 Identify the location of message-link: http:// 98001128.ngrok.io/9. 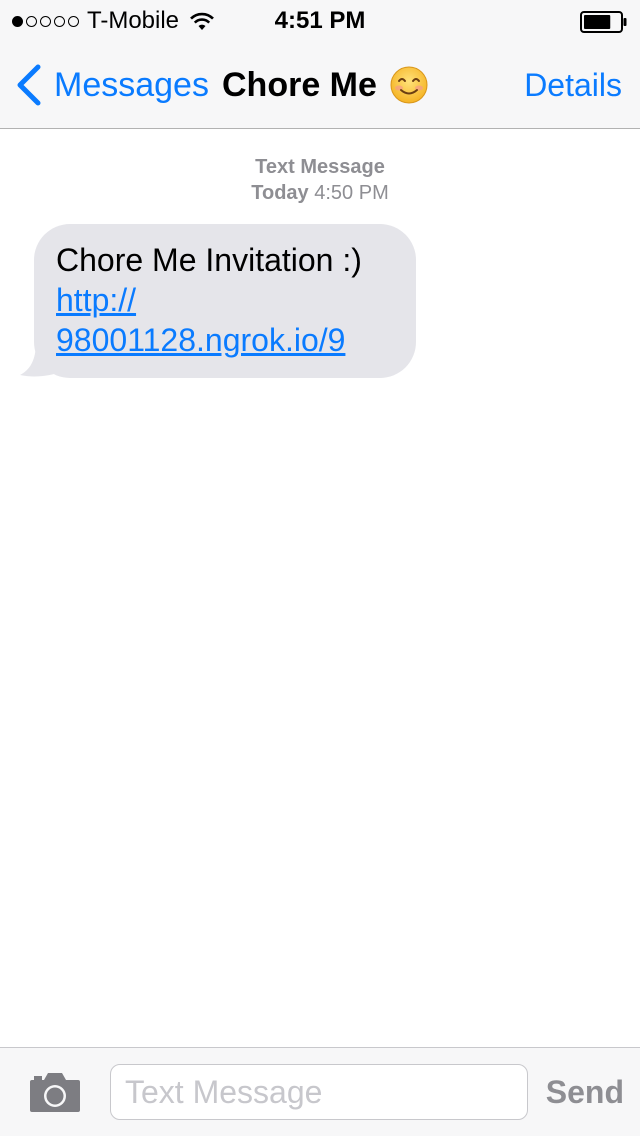
(225, 320).